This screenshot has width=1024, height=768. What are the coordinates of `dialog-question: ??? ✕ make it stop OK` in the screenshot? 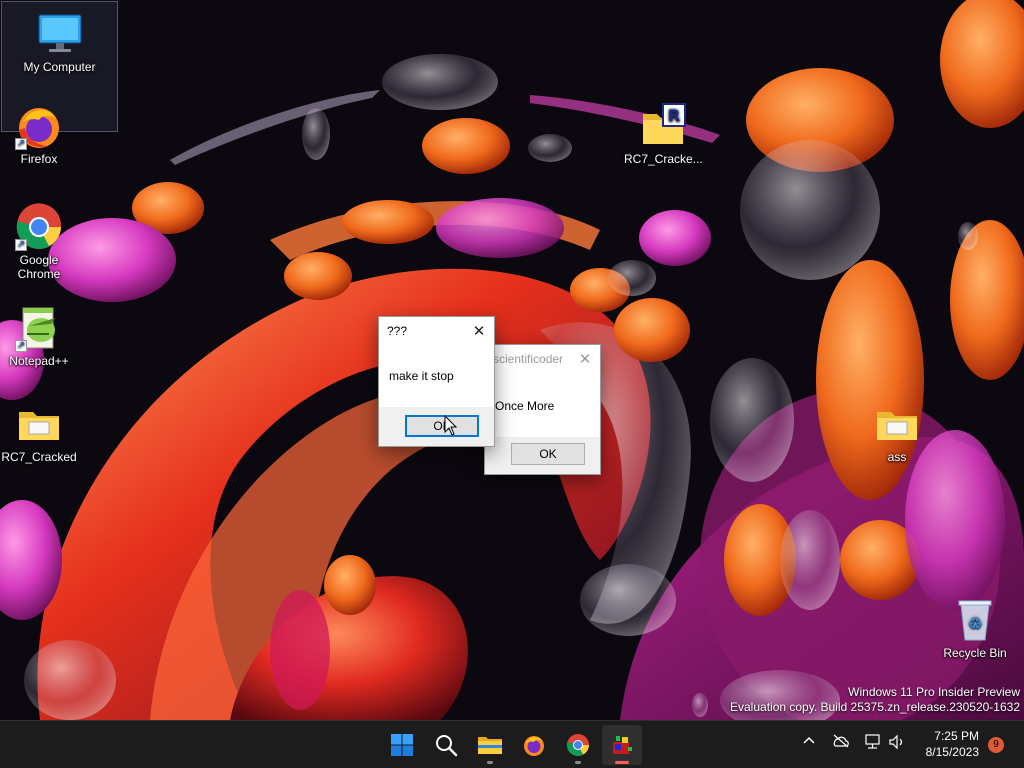 It's located at (436, 381).